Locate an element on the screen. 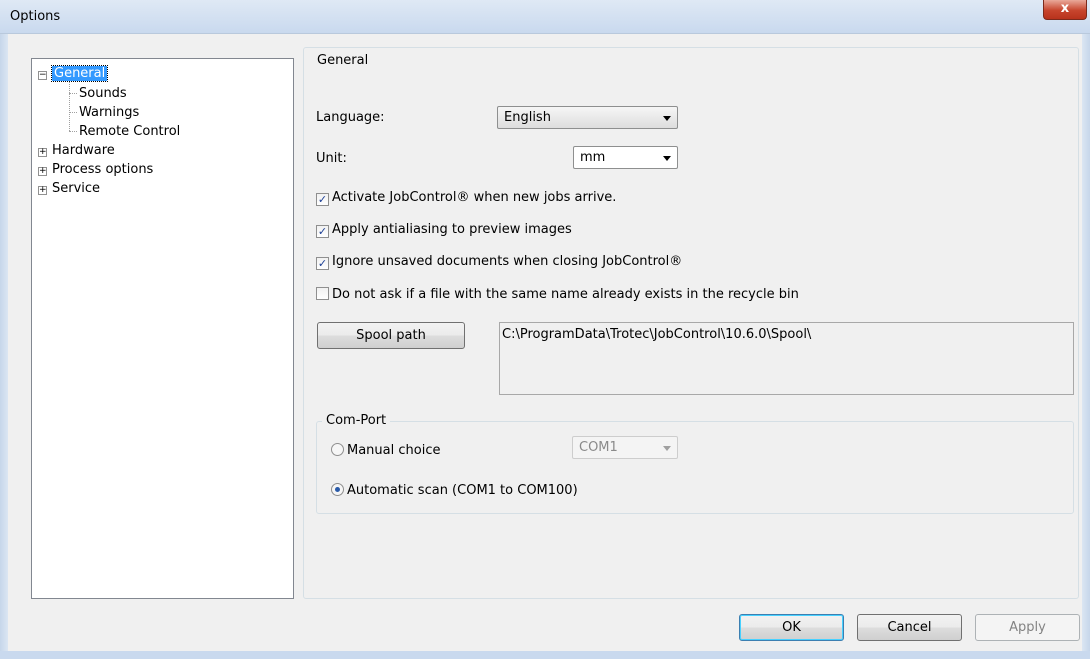 This screenshot has height=659, width=1090. tree-item-service: Service is located at coordinates (76, 188).